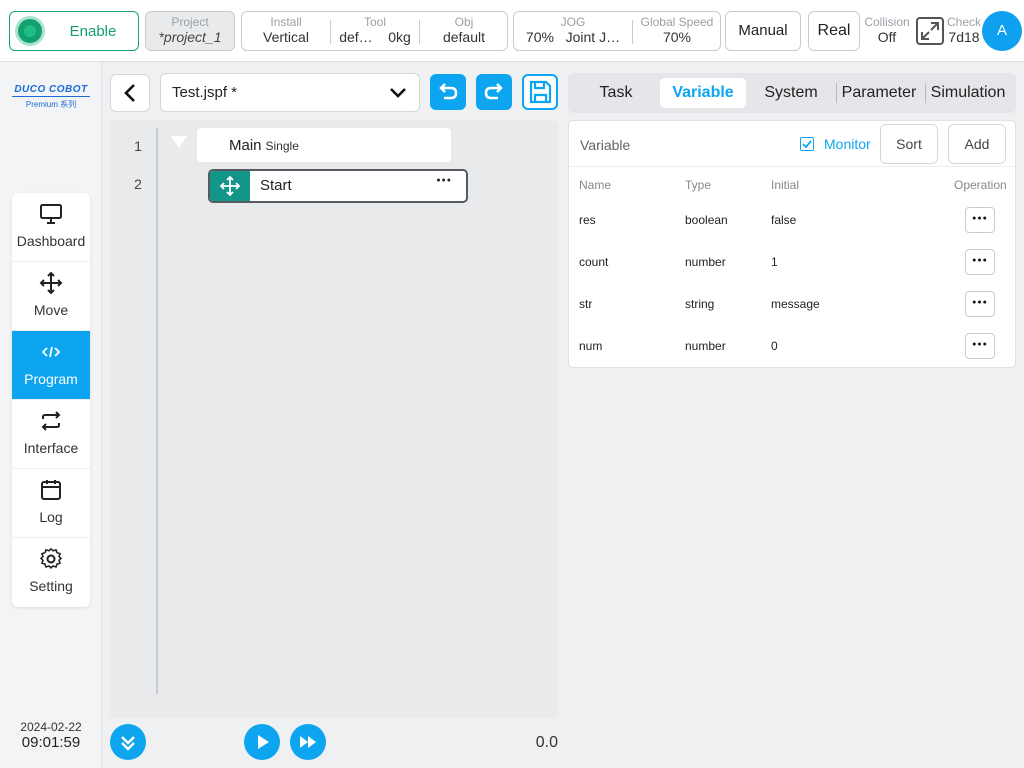 The height and width of the screenshot is (768, 1024). What do you see at coordinates (774, 262) in the screenshot?
I see `variable-initial: 1` at bounding box center [774, 262].